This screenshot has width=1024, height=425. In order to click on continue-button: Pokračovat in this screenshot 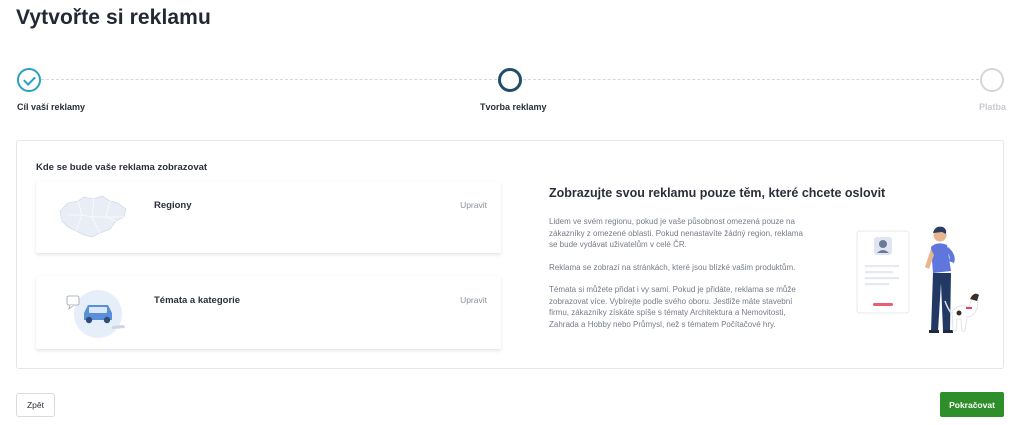, I will do `click(972, 404)`.